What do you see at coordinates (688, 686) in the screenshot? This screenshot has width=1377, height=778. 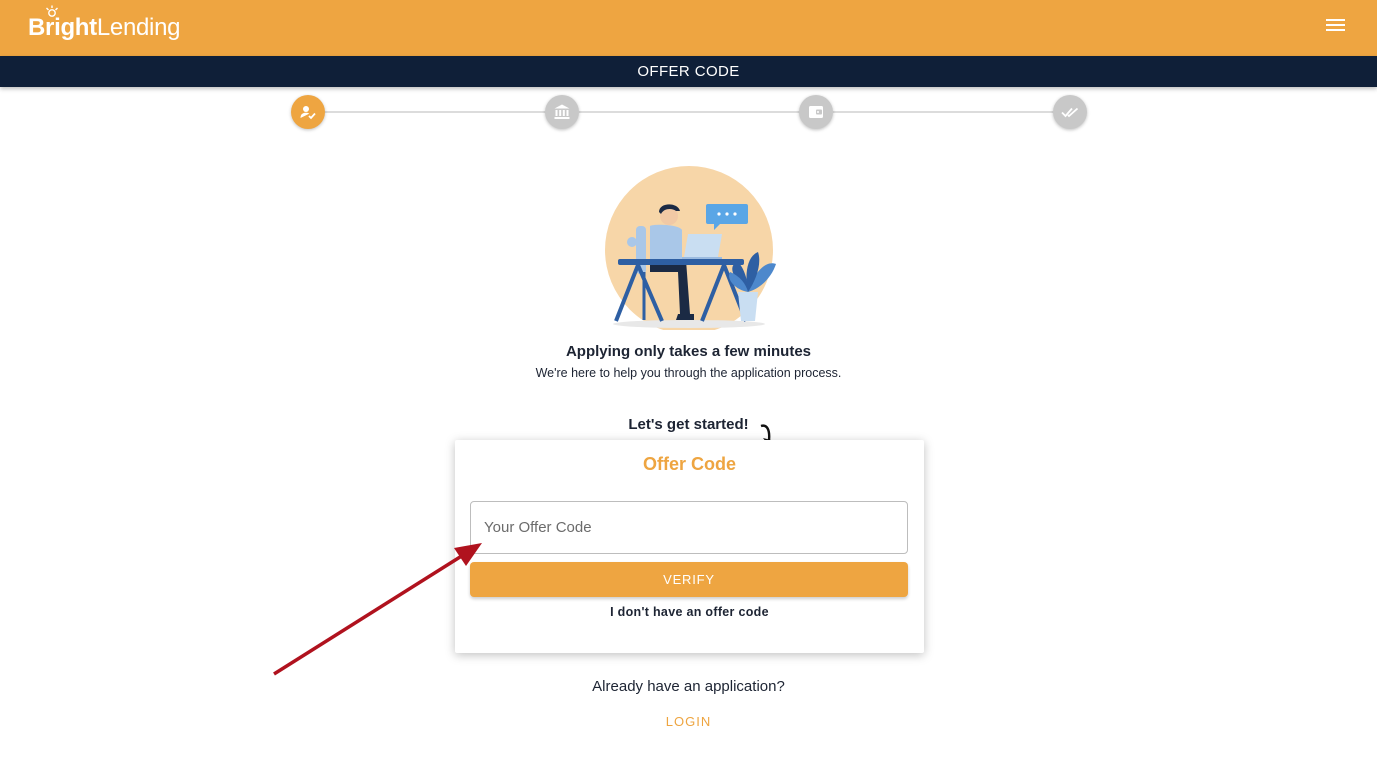 I see `already-have-application-text: Already have an application?` at bounding box center [688, 686].